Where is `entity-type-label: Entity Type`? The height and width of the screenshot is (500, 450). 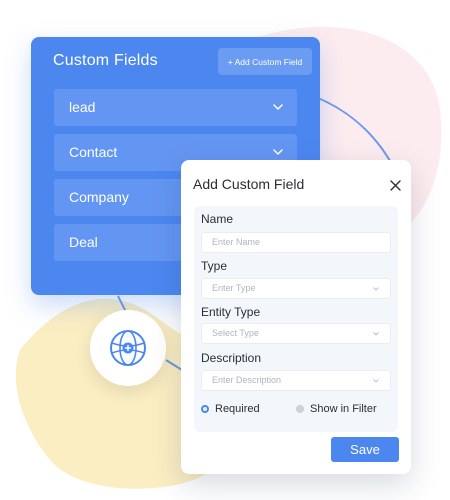
entity-type-label: Entity Type is located at coordinates (231, 312).